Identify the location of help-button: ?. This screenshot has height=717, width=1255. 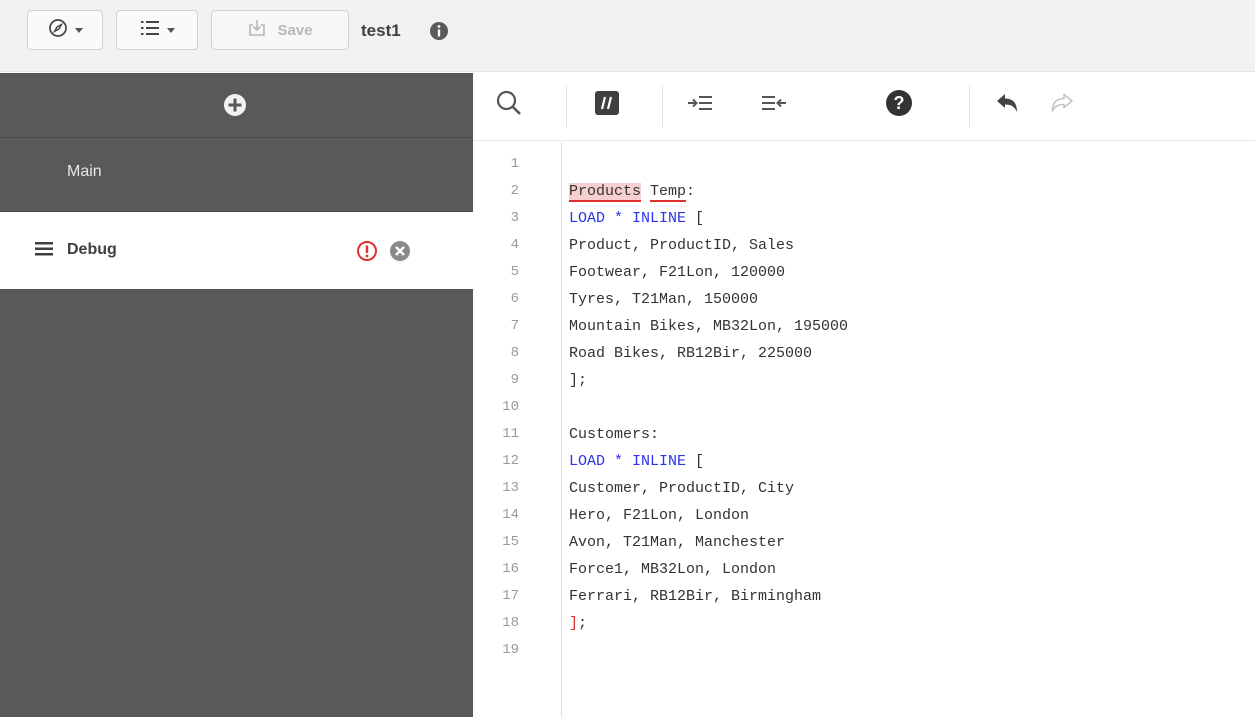
(899, 105).